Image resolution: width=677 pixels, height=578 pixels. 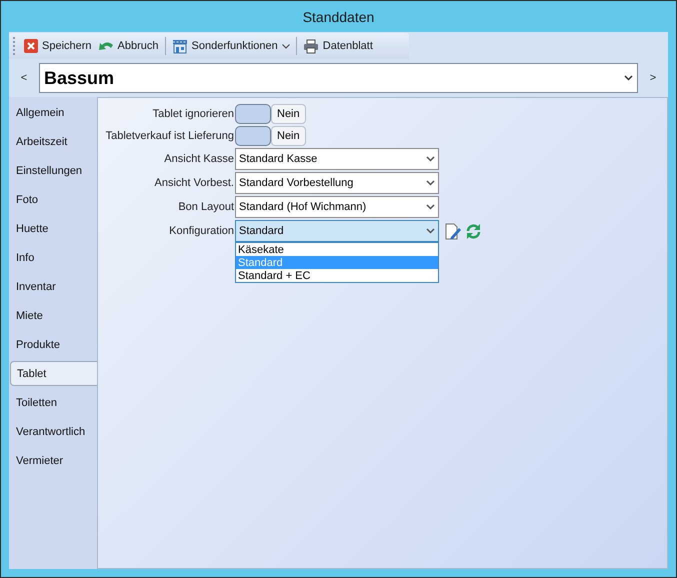 I want to click on tab: Foto, so click(x=53, y=199).